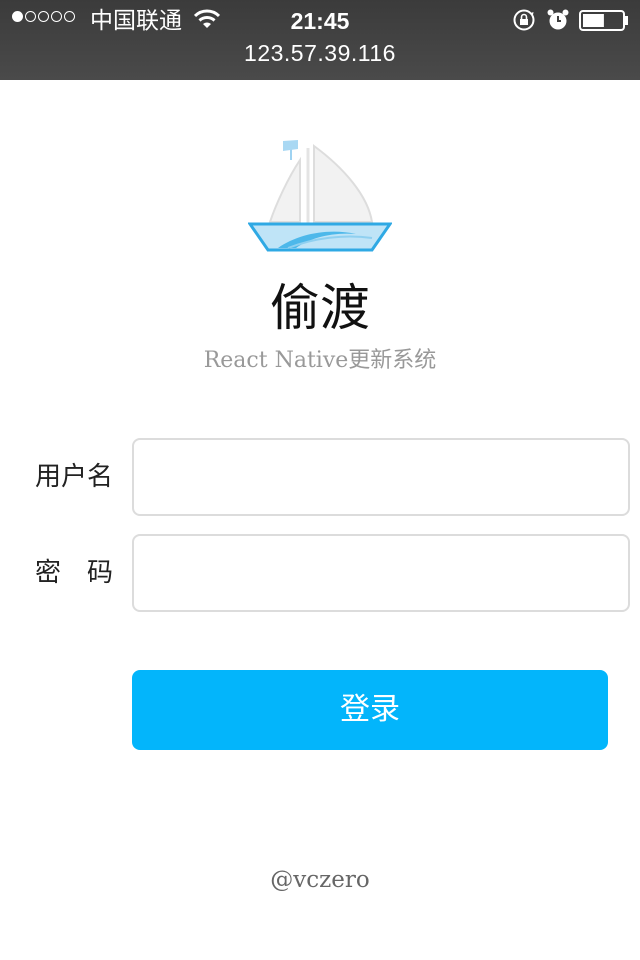  I want to click on author-credit: @vczero, so click(320, 880).